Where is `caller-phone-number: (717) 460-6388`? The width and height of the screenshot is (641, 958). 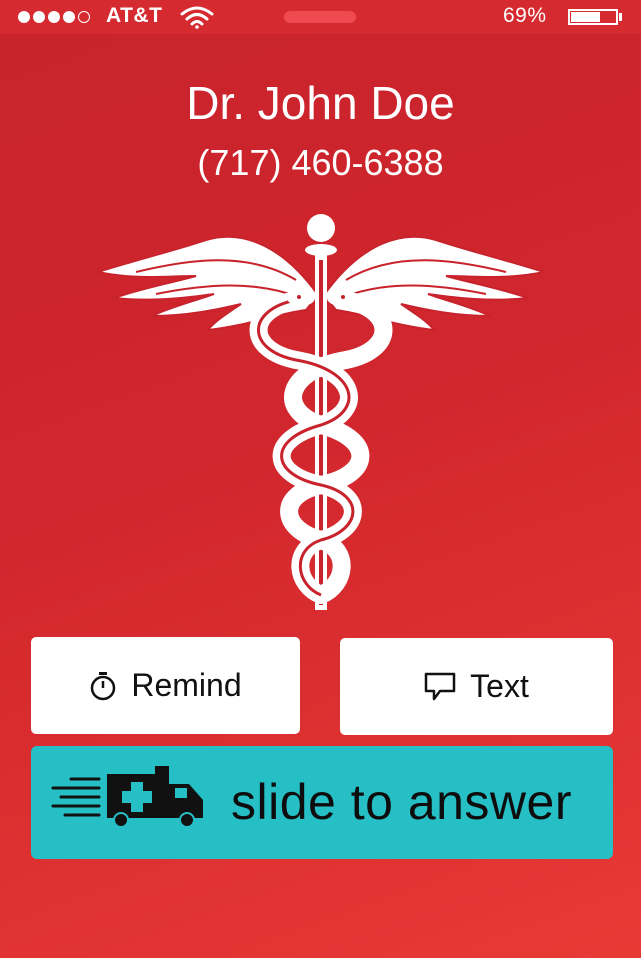 caller-phone-number: (717) 460-6388 is located at coordinates (320, 162).